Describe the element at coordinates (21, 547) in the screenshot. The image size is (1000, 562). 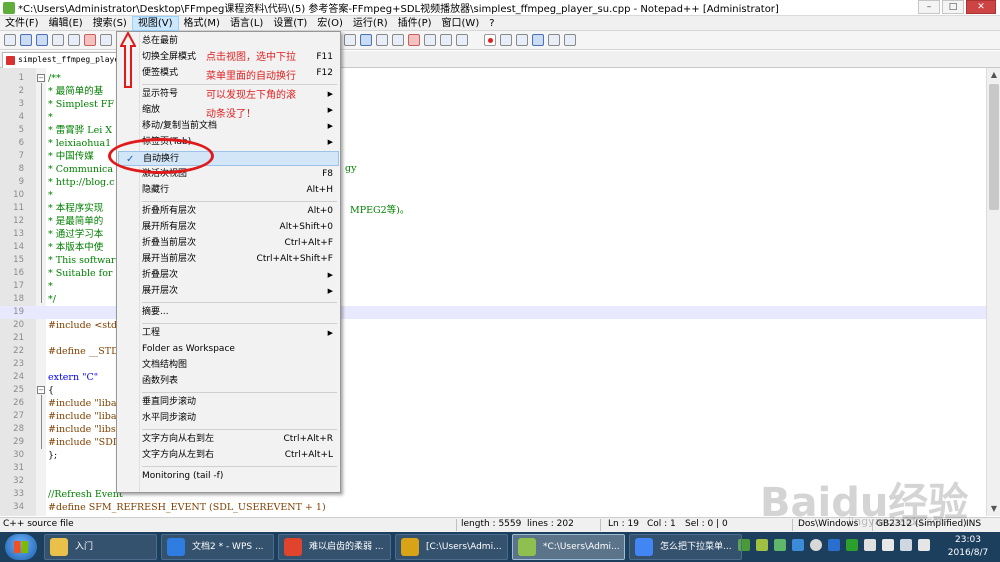
I see `start-button` at that location.